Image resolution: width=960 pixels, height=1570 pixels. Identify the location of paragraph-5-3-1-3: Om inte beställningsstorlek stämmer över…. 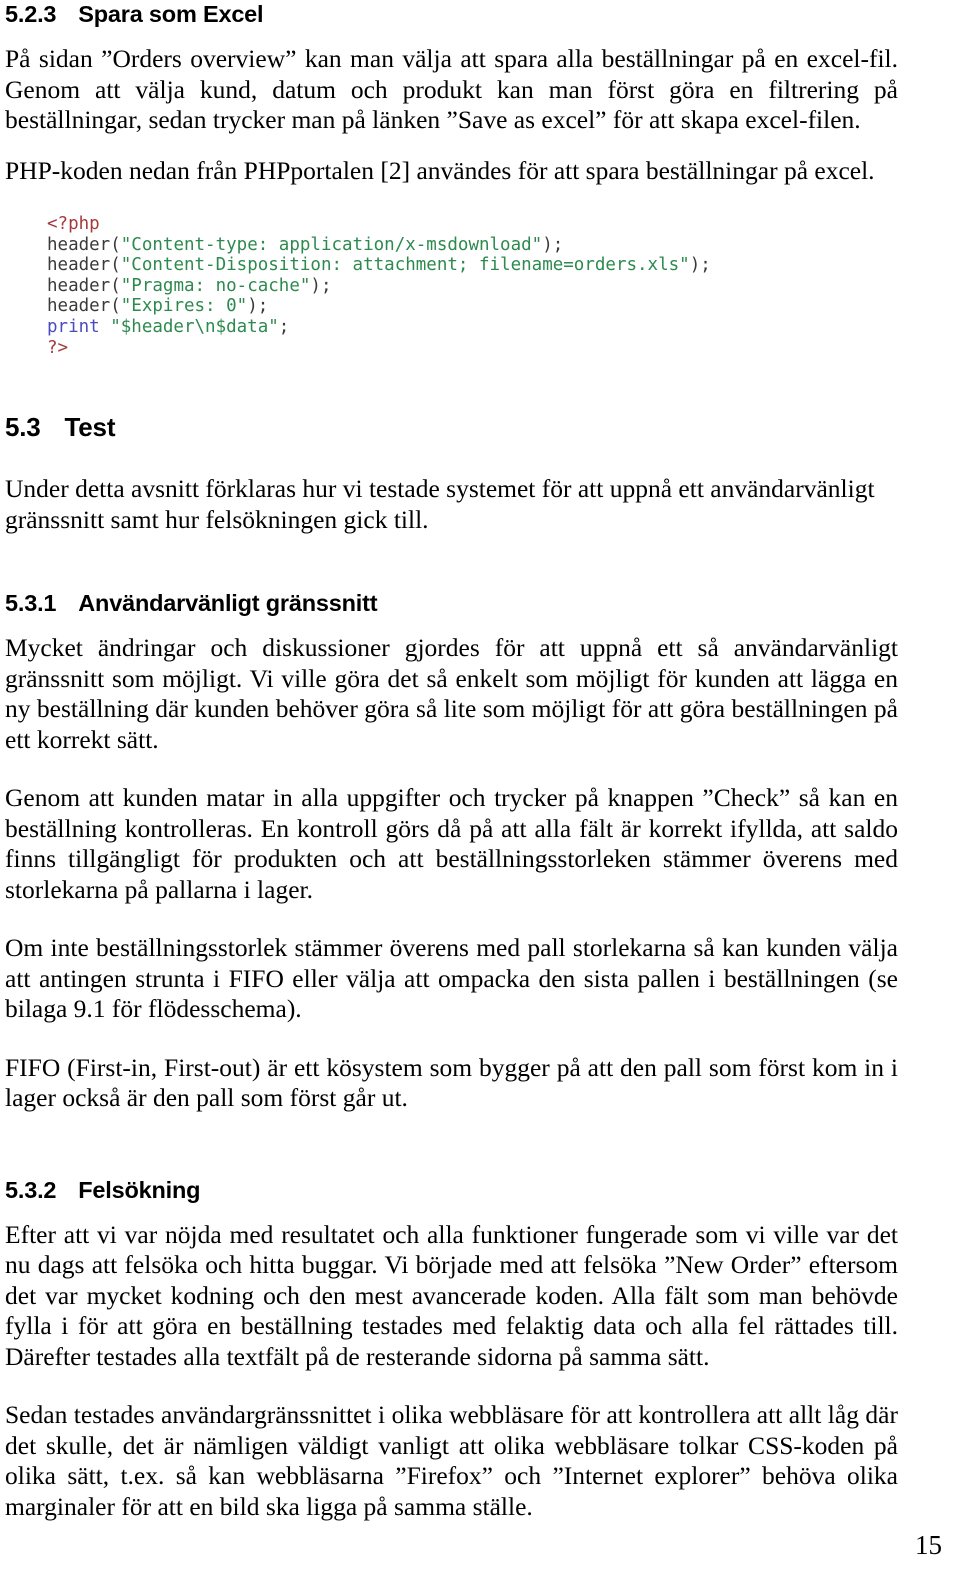
(451, 978).